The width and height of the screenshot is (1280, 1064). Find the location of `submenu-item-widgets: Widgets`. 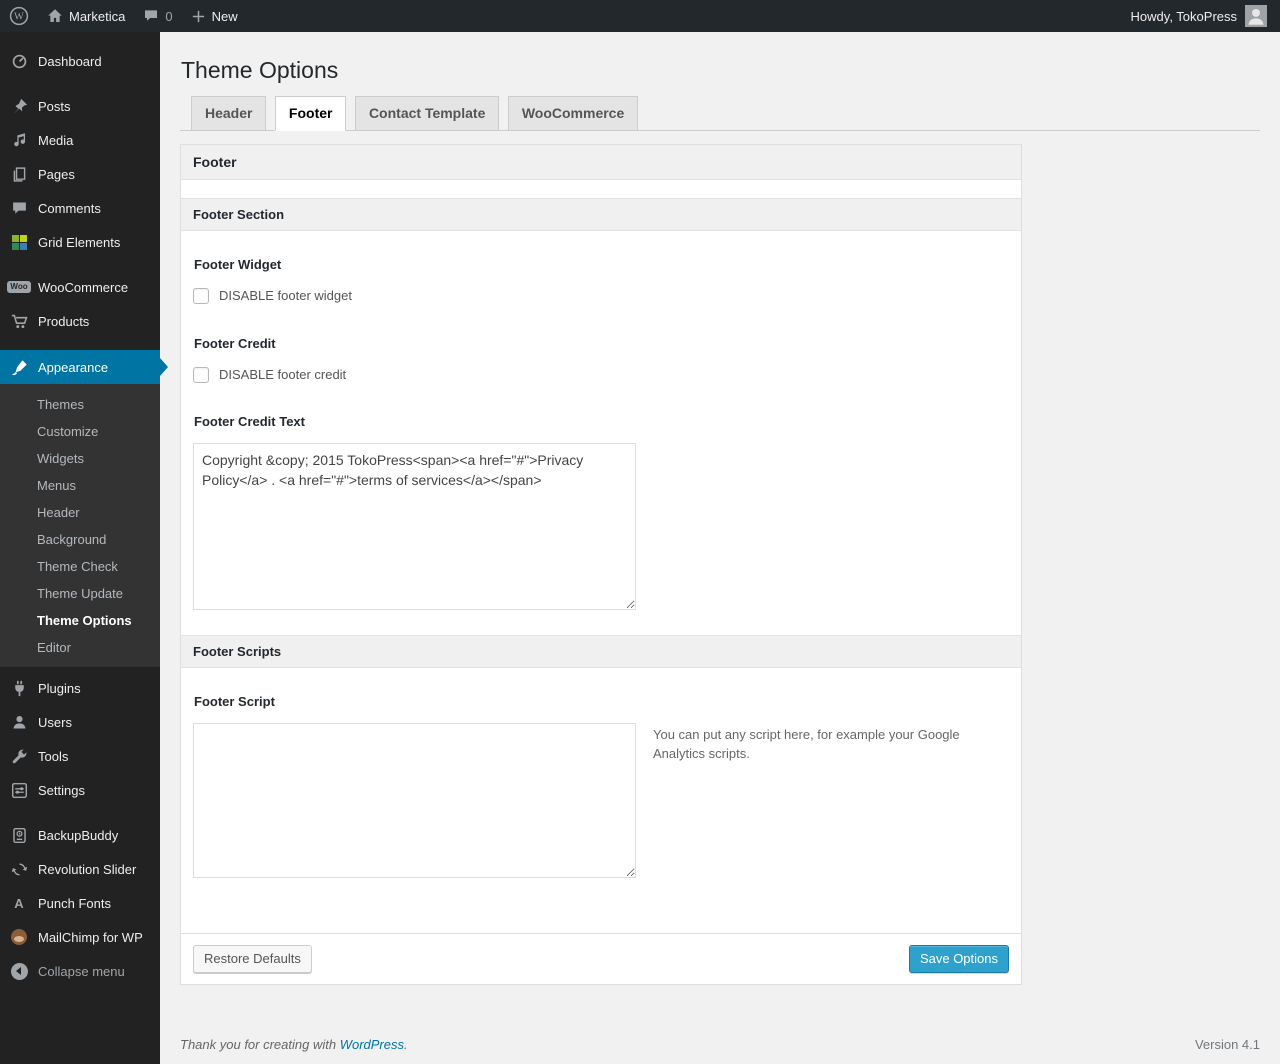

submenu-item-widgets: Widgets is located at coordinates (80, 458).